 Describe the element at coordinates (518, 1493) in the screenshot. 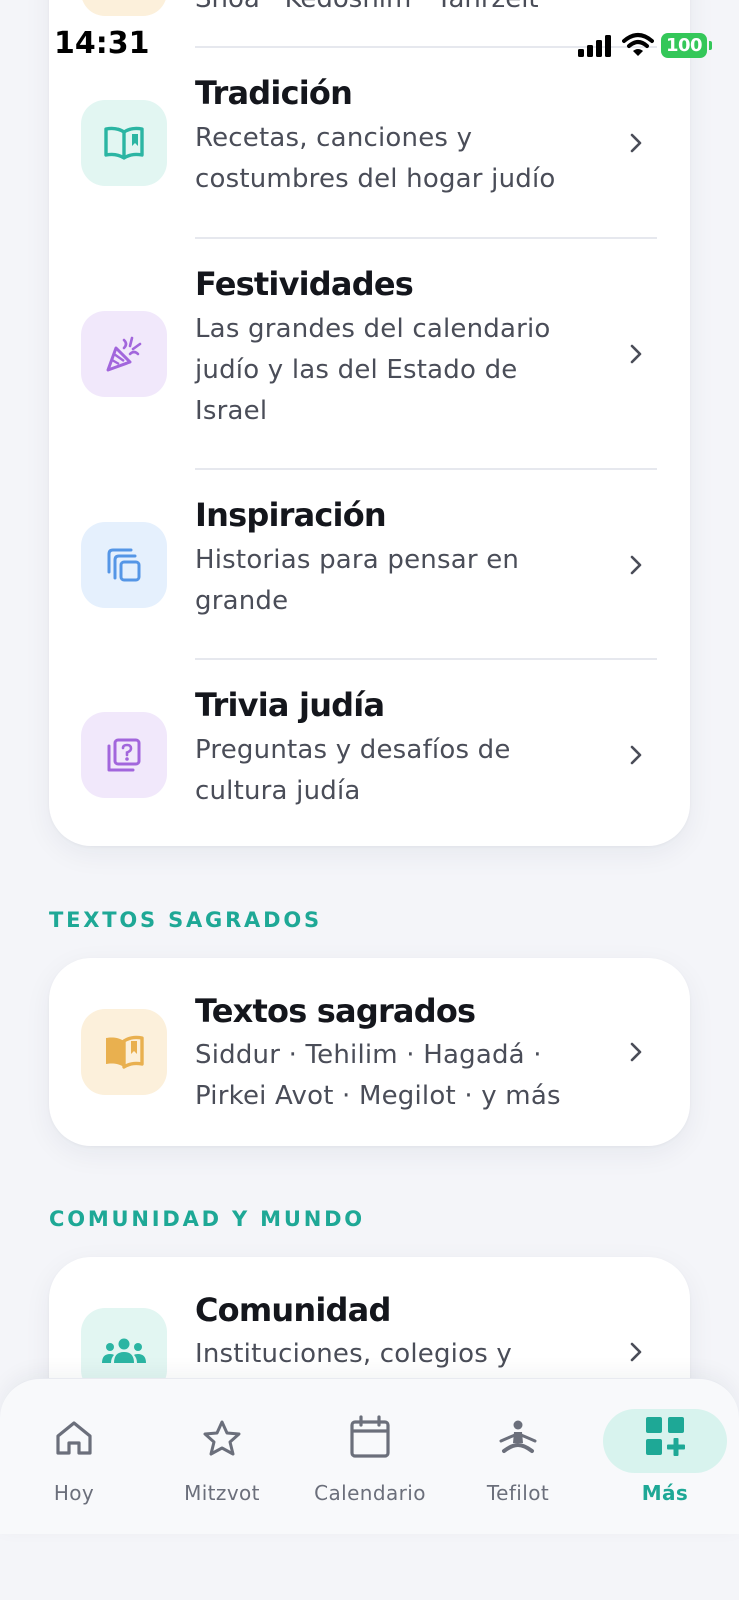

I see `tab-label: Tefilot` at that location.